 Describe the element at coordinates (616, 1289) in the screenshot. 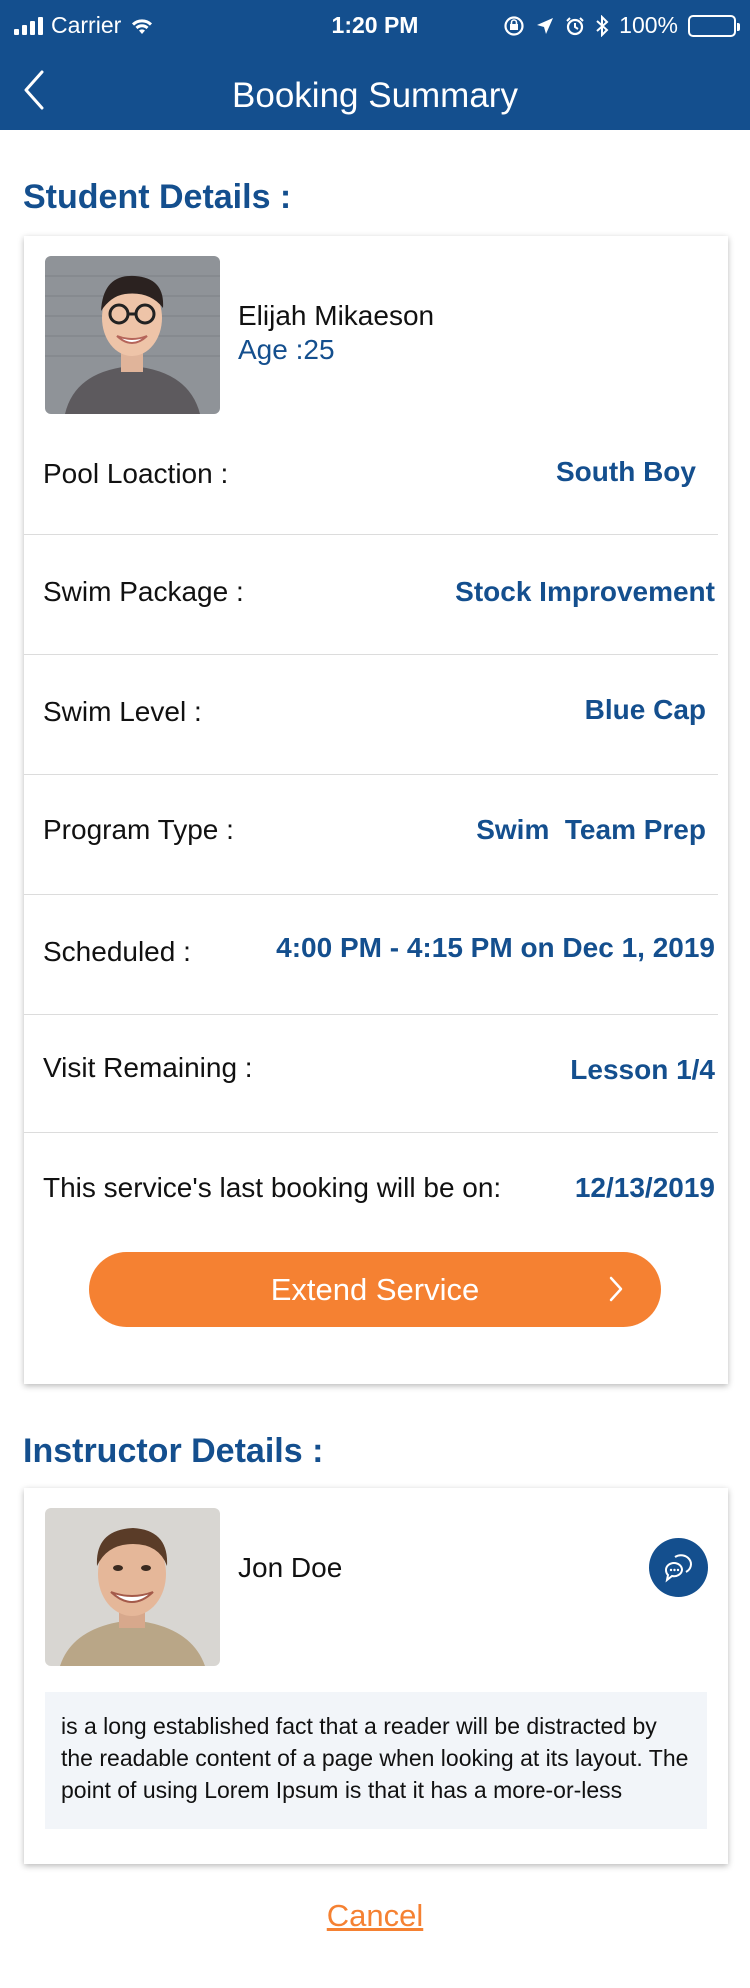

I see `chevron-right-icon` at that location.